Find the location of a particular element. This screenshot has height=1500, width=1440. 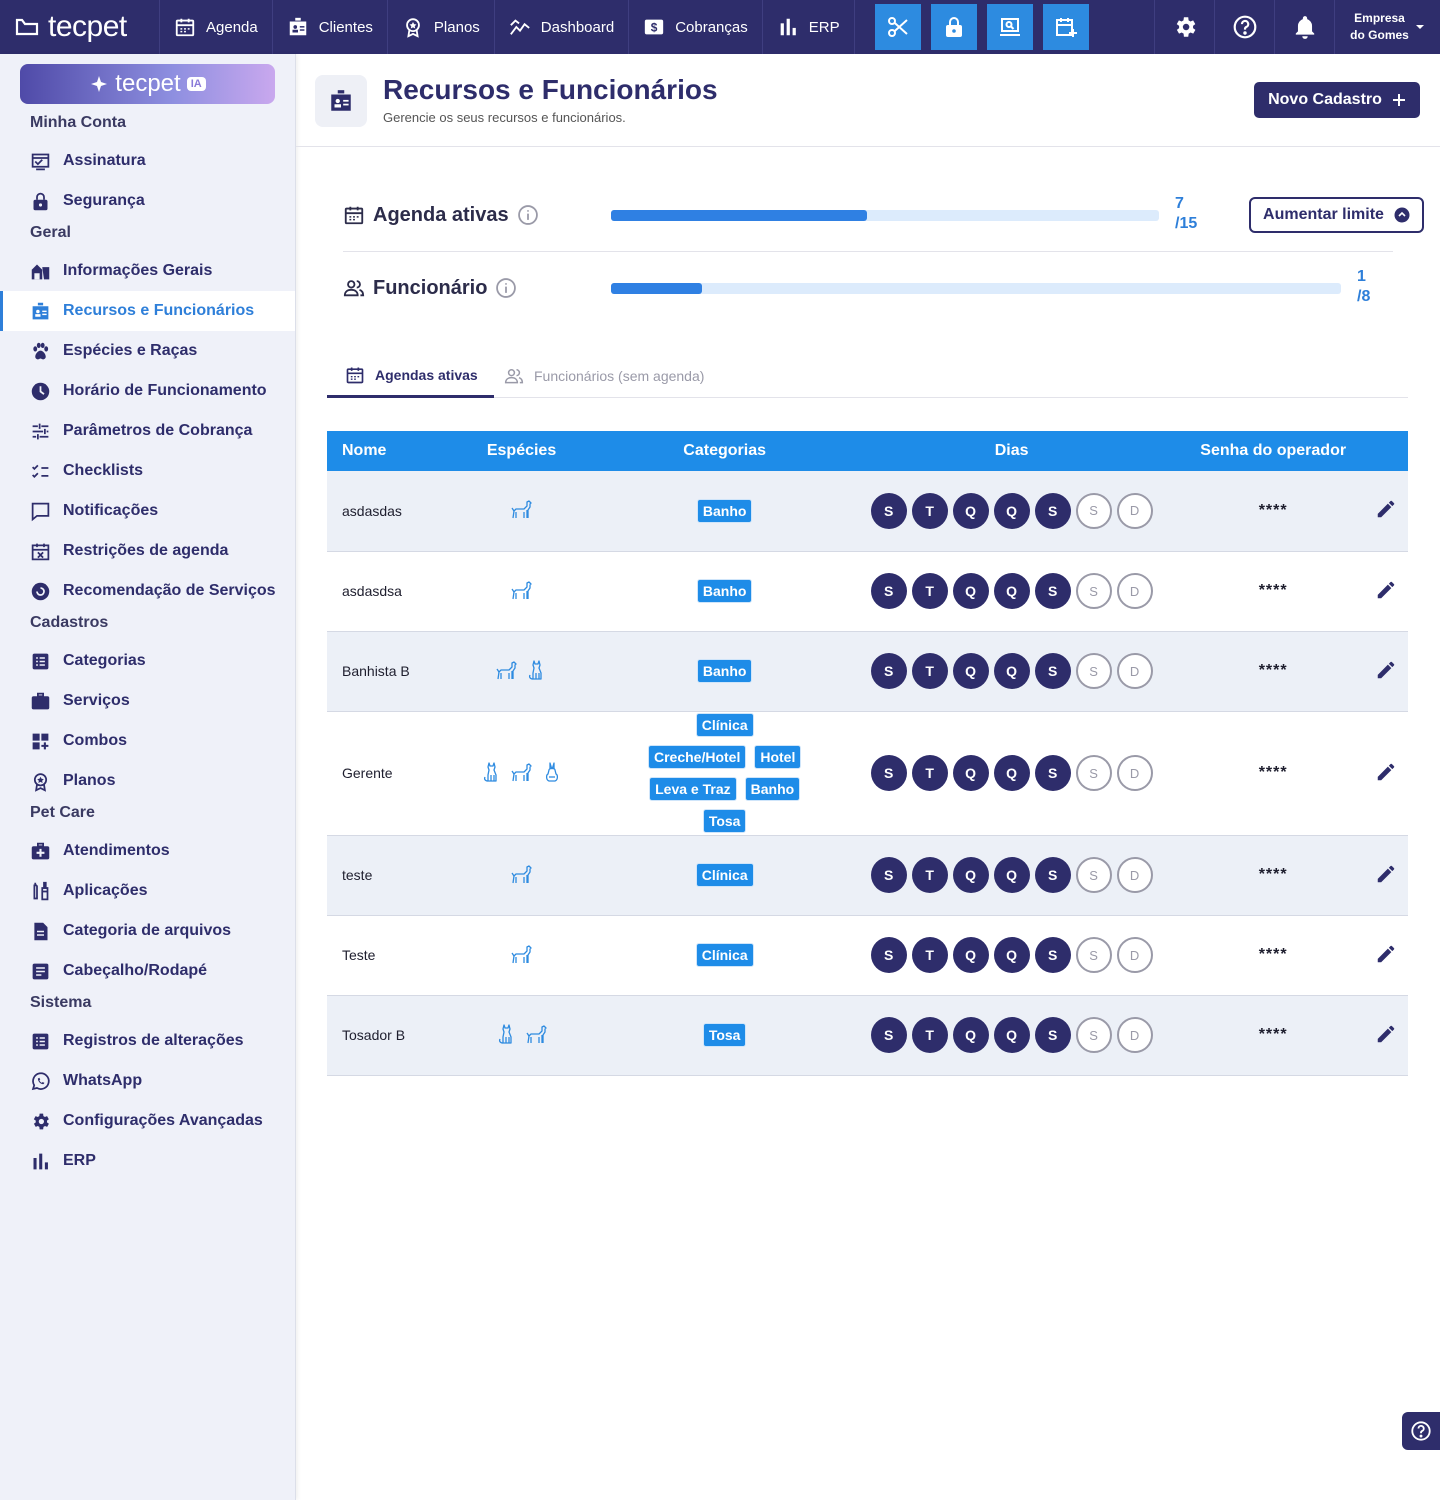

sidebar-item-checklists: Checklists is located at coordinates (147, 471).